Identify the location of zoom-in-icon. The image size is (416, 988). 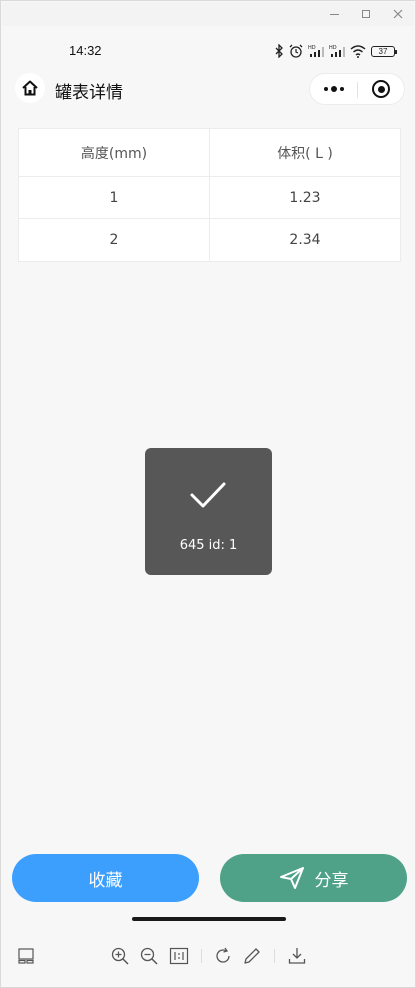
(120, 956).